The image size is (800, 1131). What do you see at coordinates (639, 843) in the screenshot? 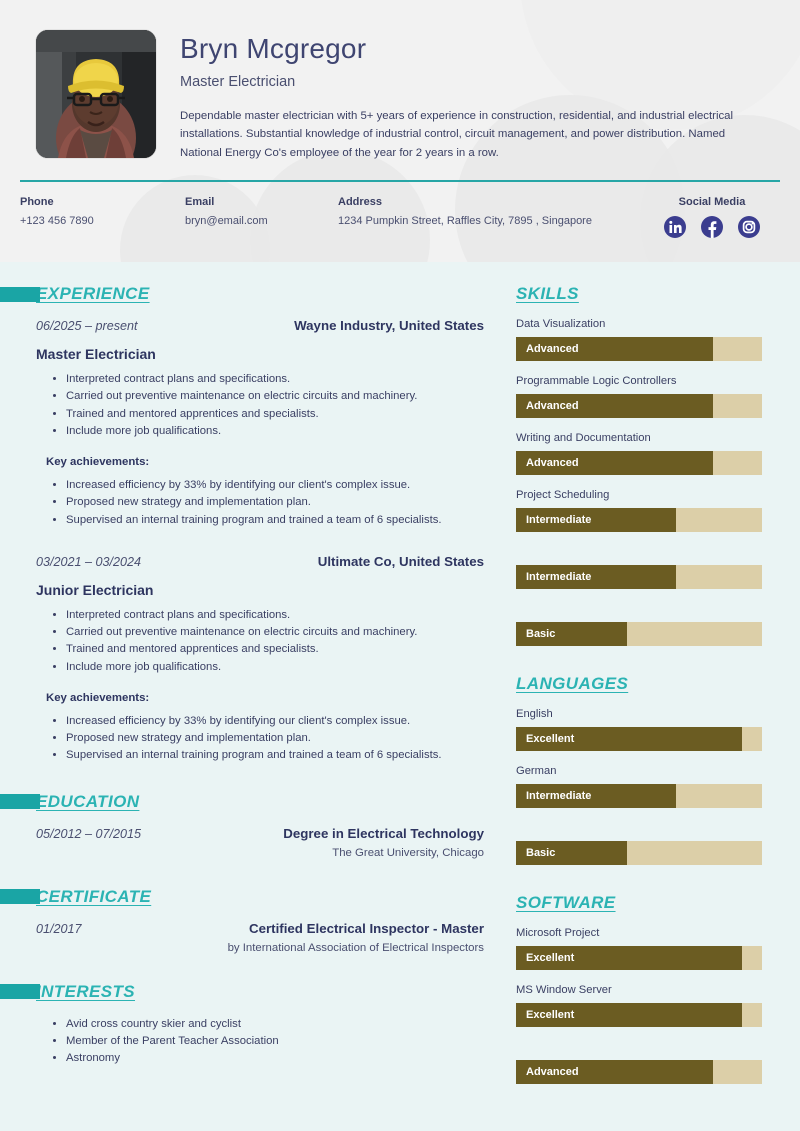
I see `rating-bar-item: Basic` at bounding box center [639, 843].